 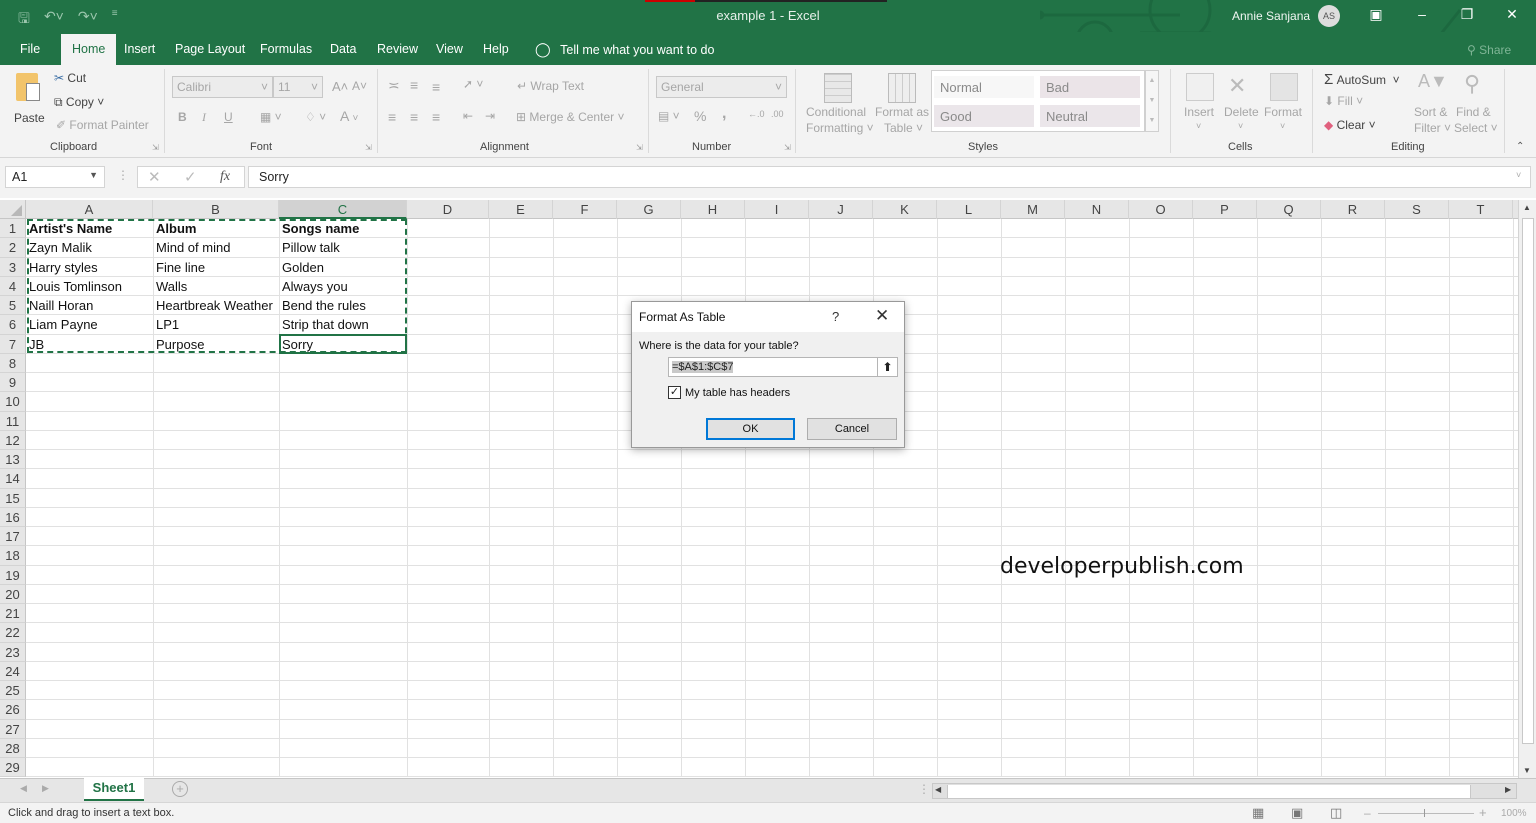 I want to click on column-header-n: N, so click(x=1097, y=209).